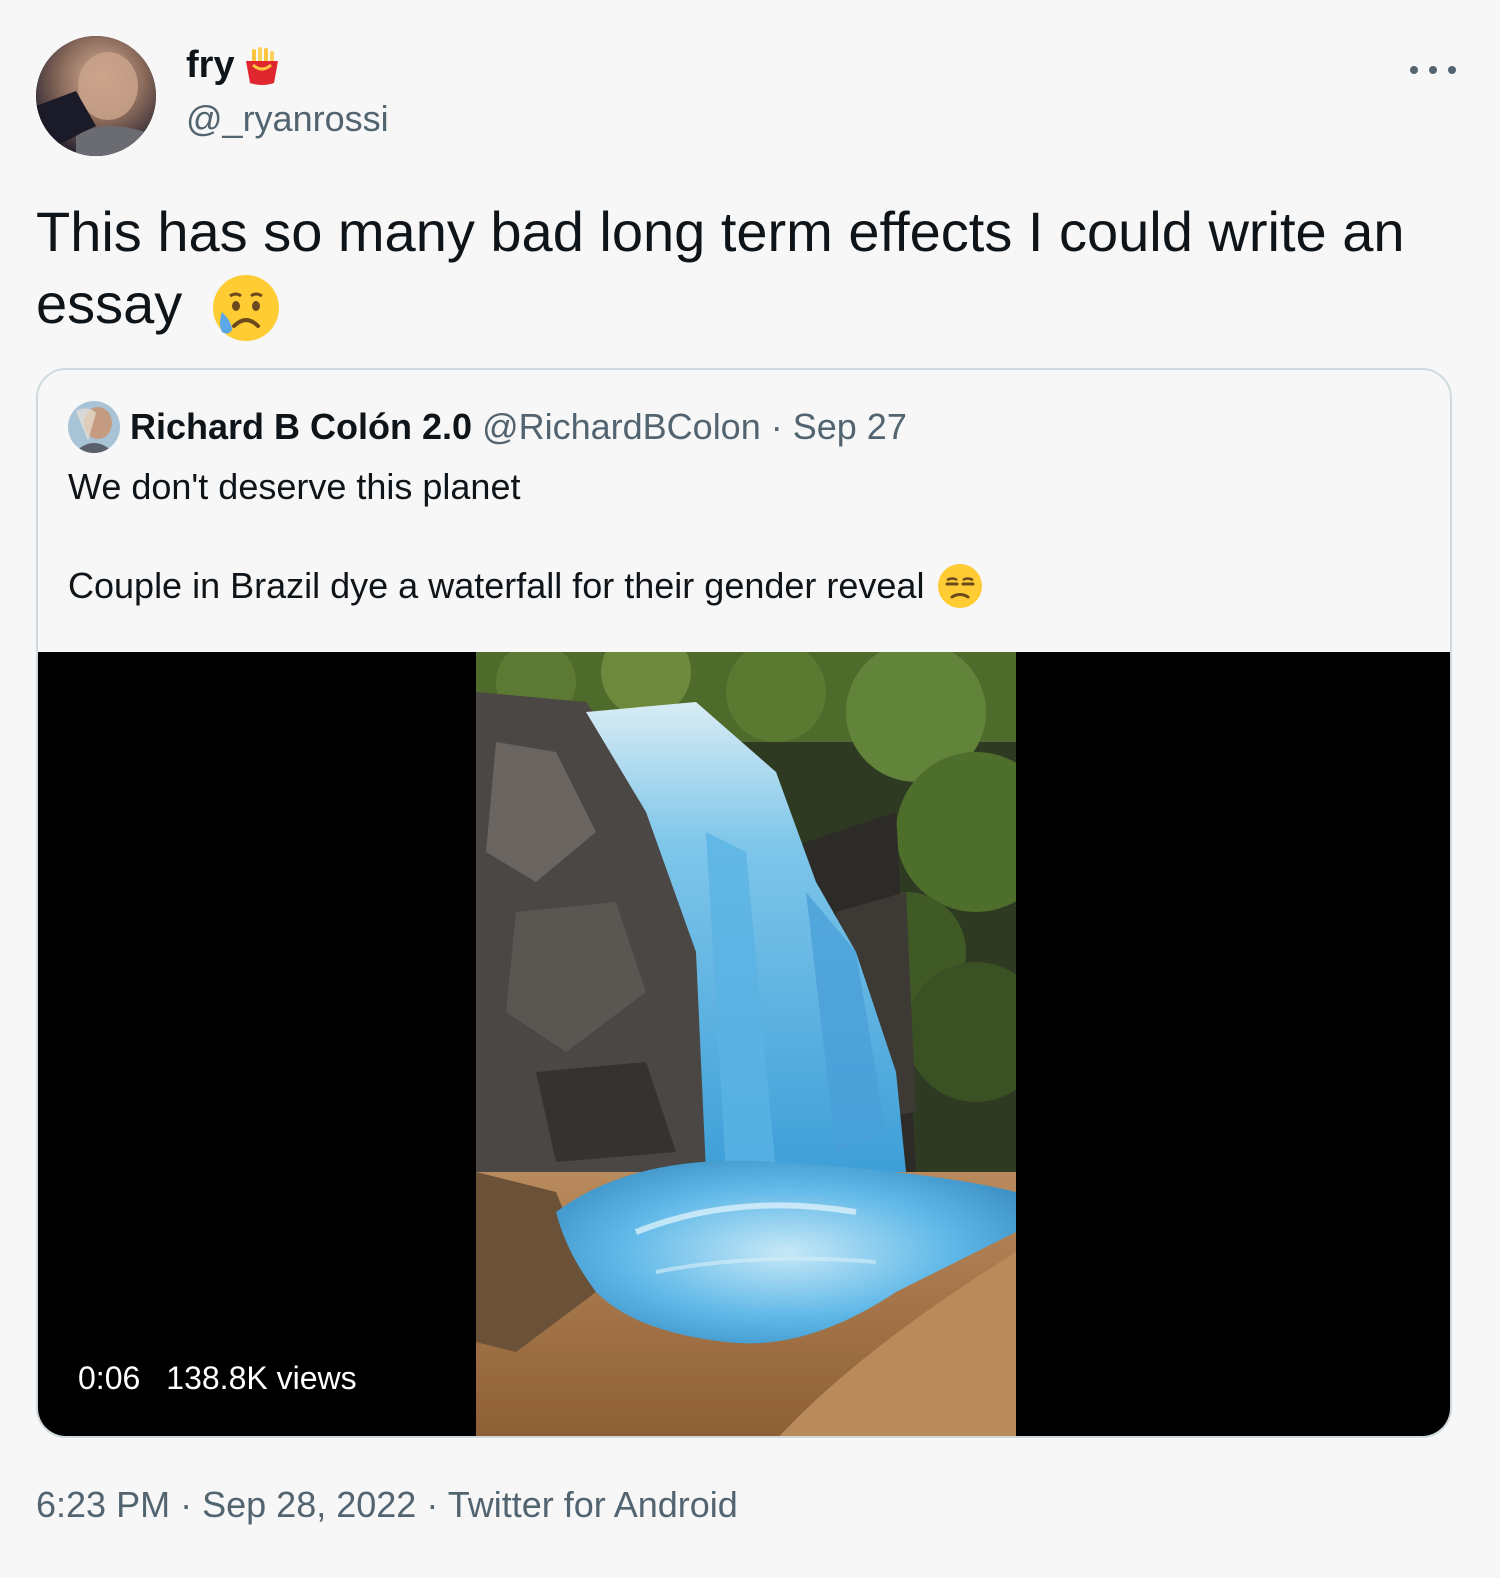 The width and height of the screenshot is (1500, 1578). I want to click on more-options-icon, so click(1433, 70).